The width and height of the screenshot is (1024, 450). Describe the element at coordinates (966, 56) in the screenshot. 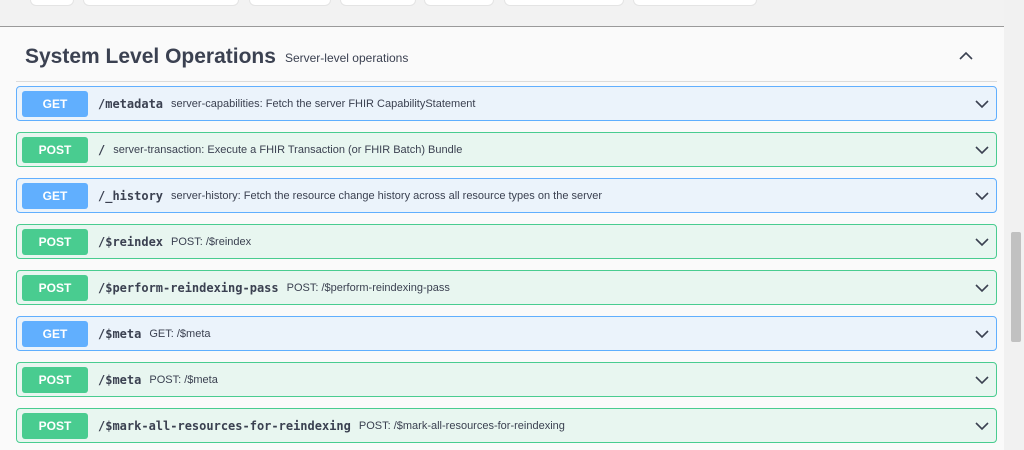

I see `chevron-up-icon` at that location.